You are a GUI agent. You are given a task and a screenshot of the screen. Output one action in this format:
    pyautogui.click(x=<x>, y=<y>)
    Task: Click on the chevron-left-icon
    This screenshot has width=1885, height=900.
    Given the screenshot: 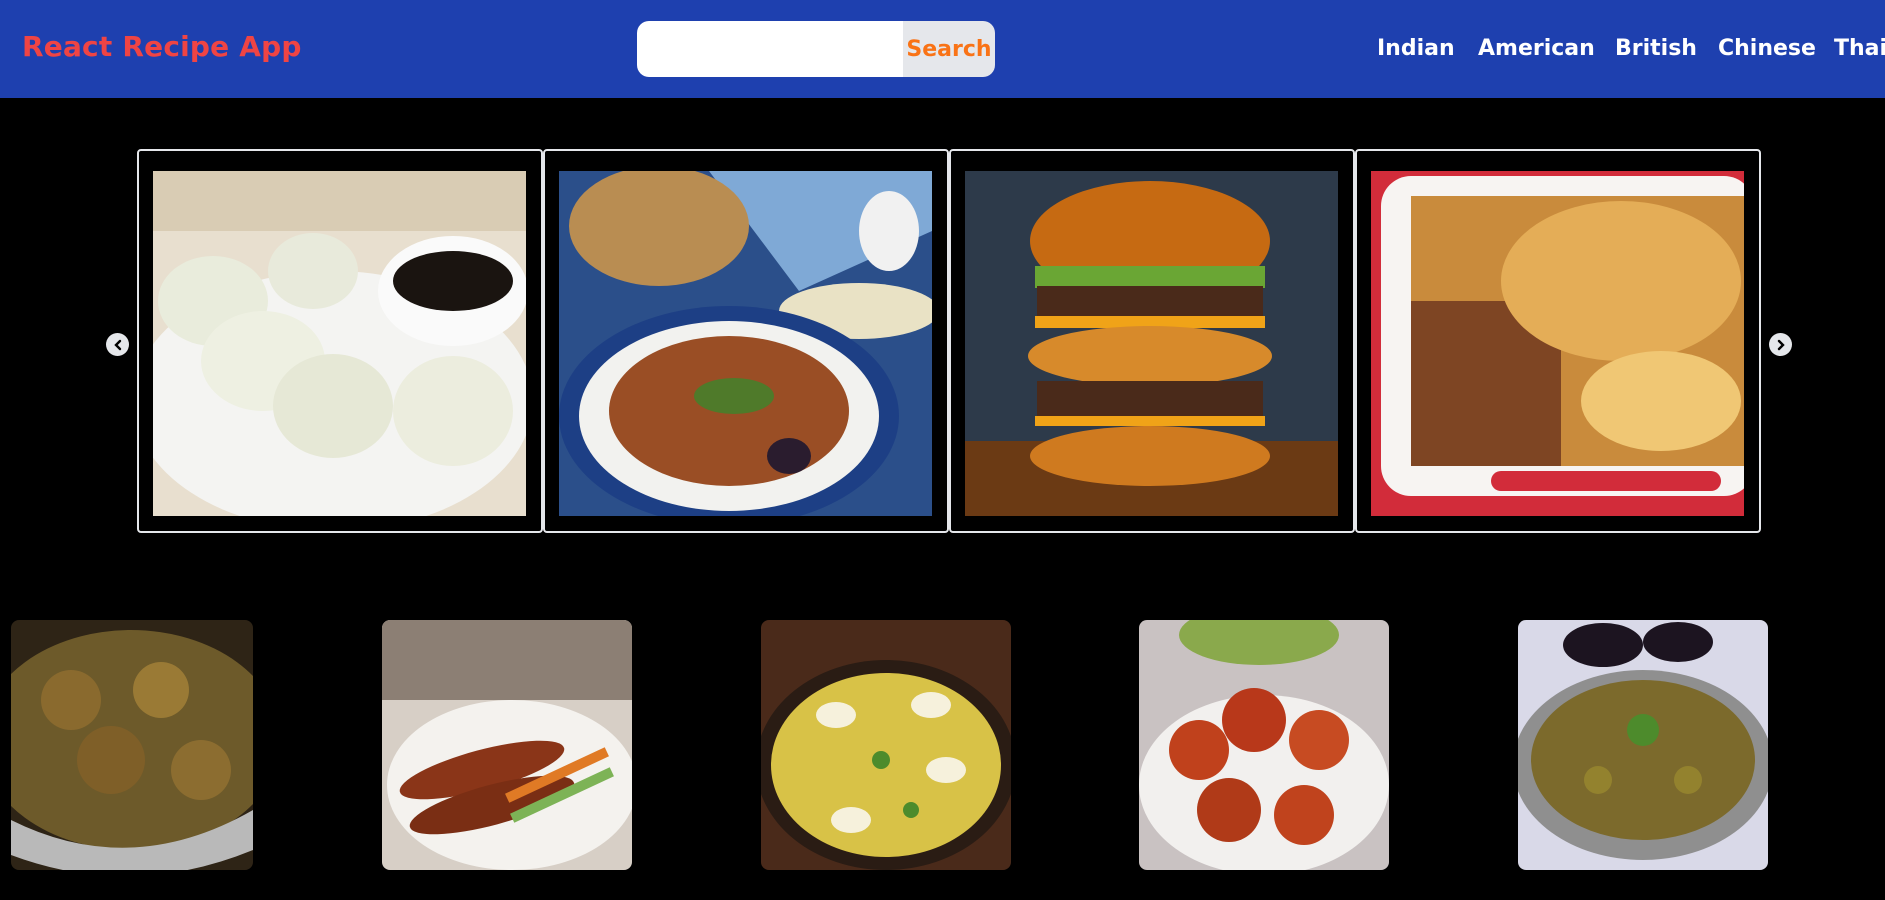 What is the action you would take?
    pyautogui.click(x=117, y=344)
    